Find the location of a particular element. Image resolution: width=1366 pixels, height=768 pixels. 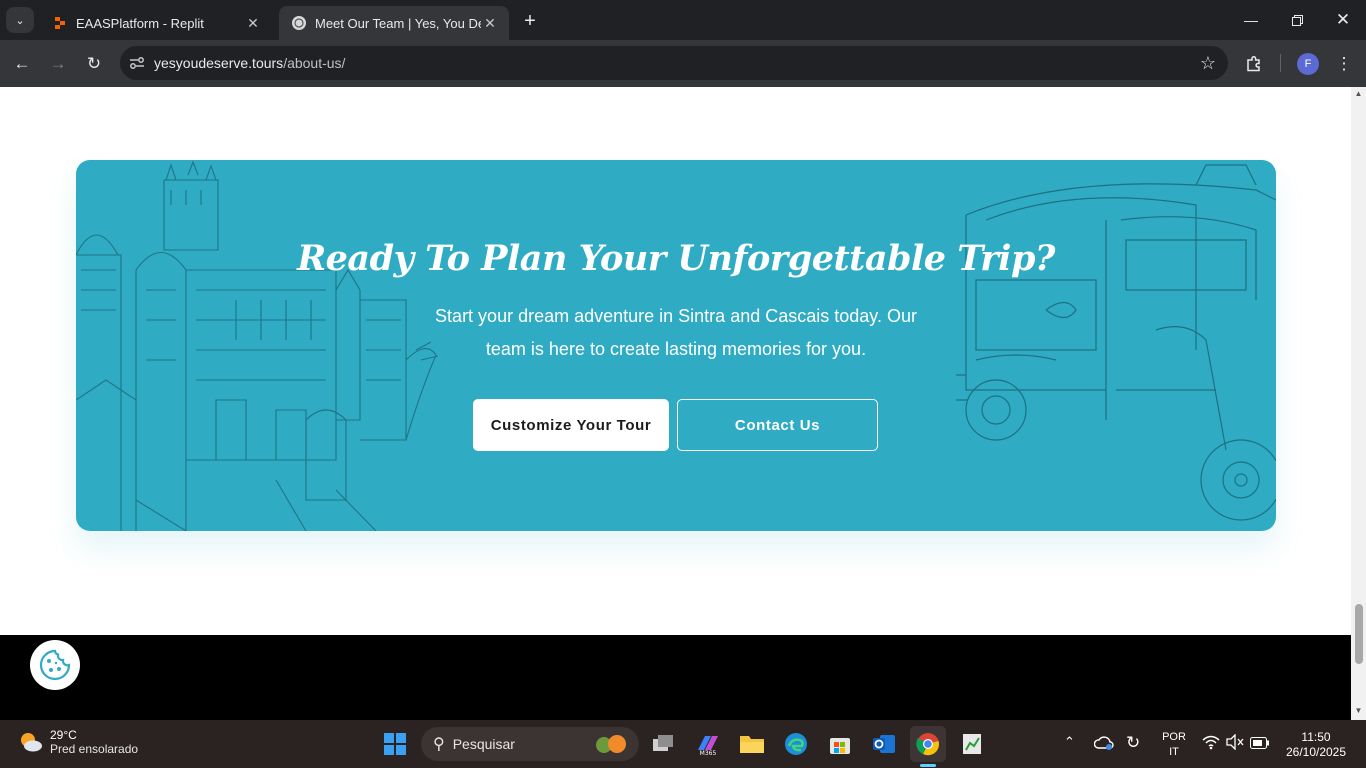

tab-title: EAASPlatform - Replit is located at coordinates (140, 23).